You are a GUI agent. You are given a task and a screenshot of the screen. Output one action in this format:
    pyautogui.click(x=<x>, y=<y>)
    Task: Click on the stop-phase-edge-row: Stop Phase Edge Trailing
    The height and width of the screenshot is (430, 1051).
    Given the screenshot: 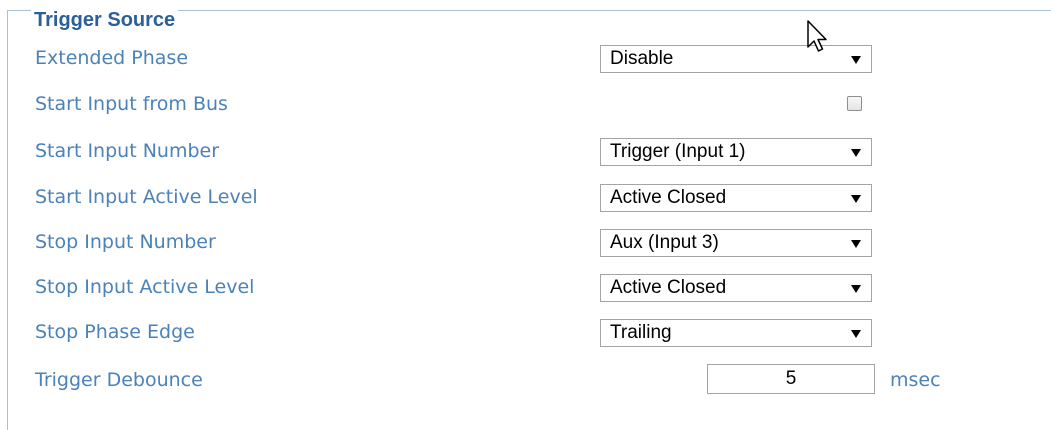 What is the action you would take?
    pyautogui.click(x=525, y=332)
    